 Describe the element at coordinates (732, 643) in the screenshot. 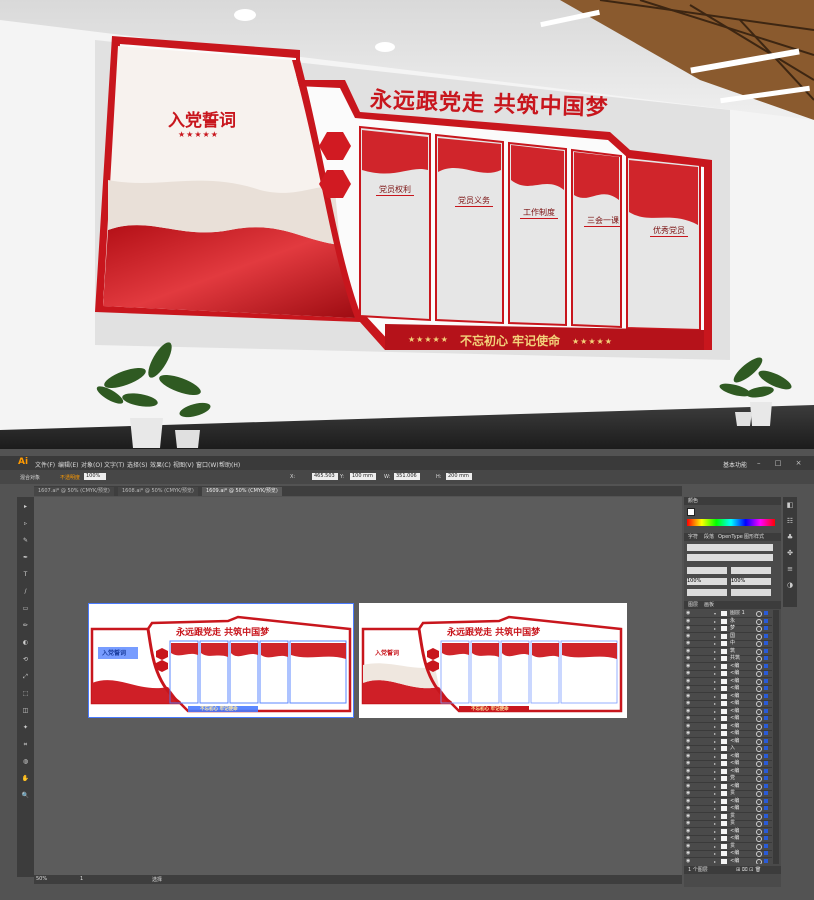

I see `layer-name: 中` at that location.